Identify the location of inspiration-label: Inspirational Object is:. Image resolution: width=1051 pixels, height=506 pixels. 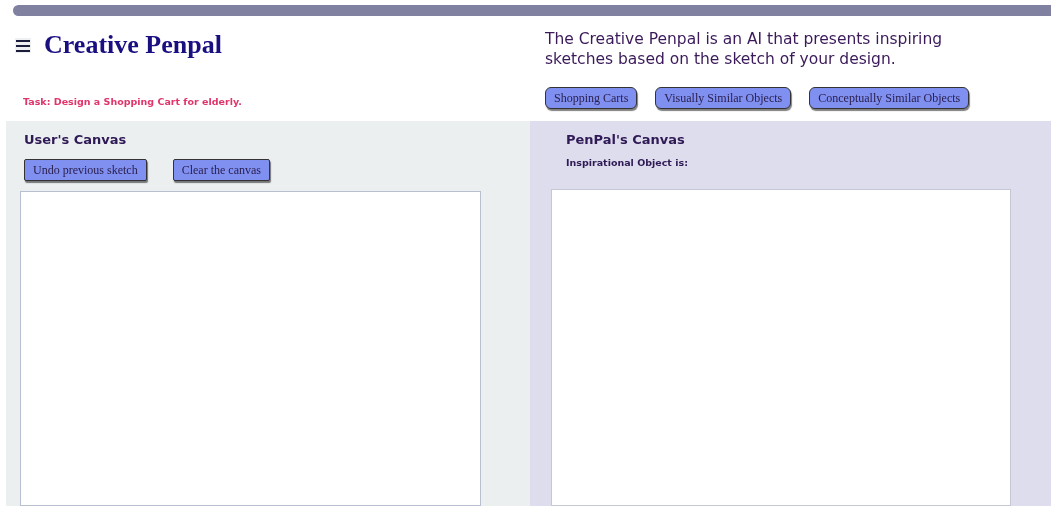
(627, 162).